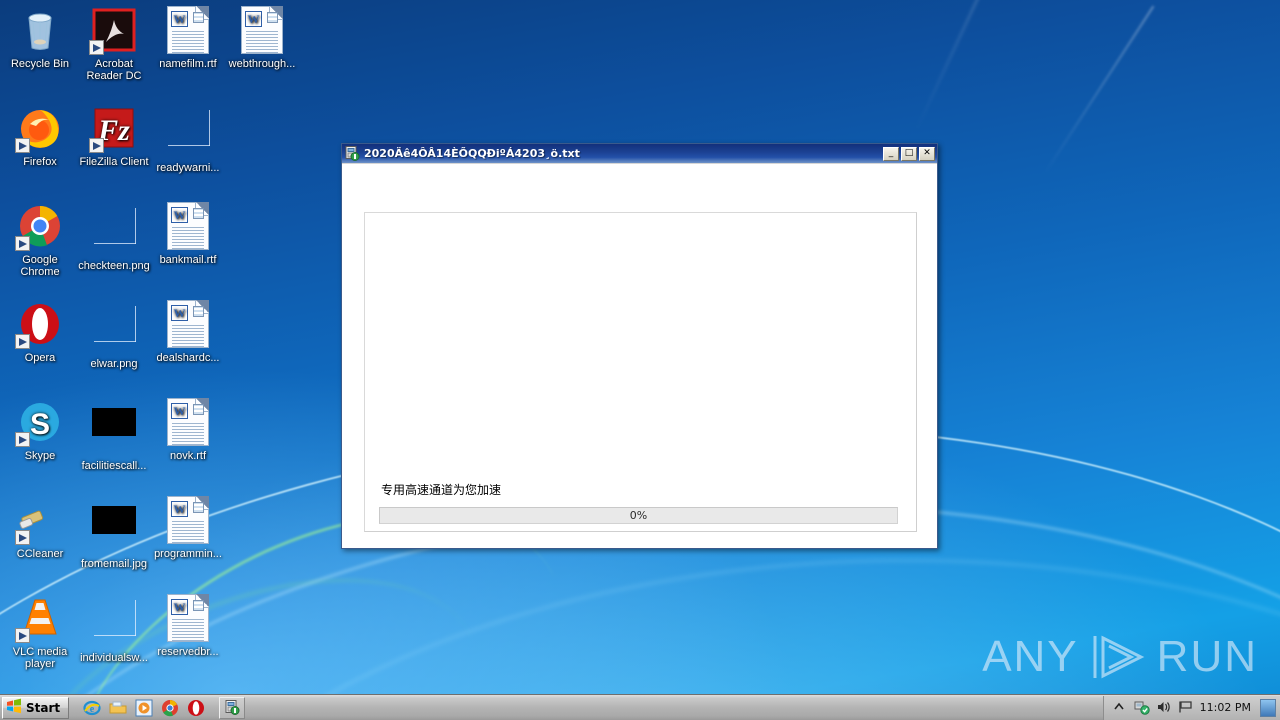  Describe the element at coordinates (39, 618) in the screenshot. I see `vlc-icon` at that location.